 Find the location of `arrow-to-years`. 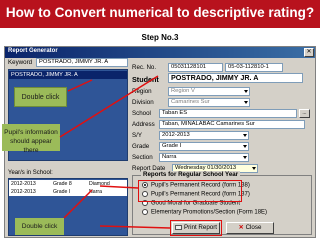

arrow-to-years is located at coordinates (78, 204).